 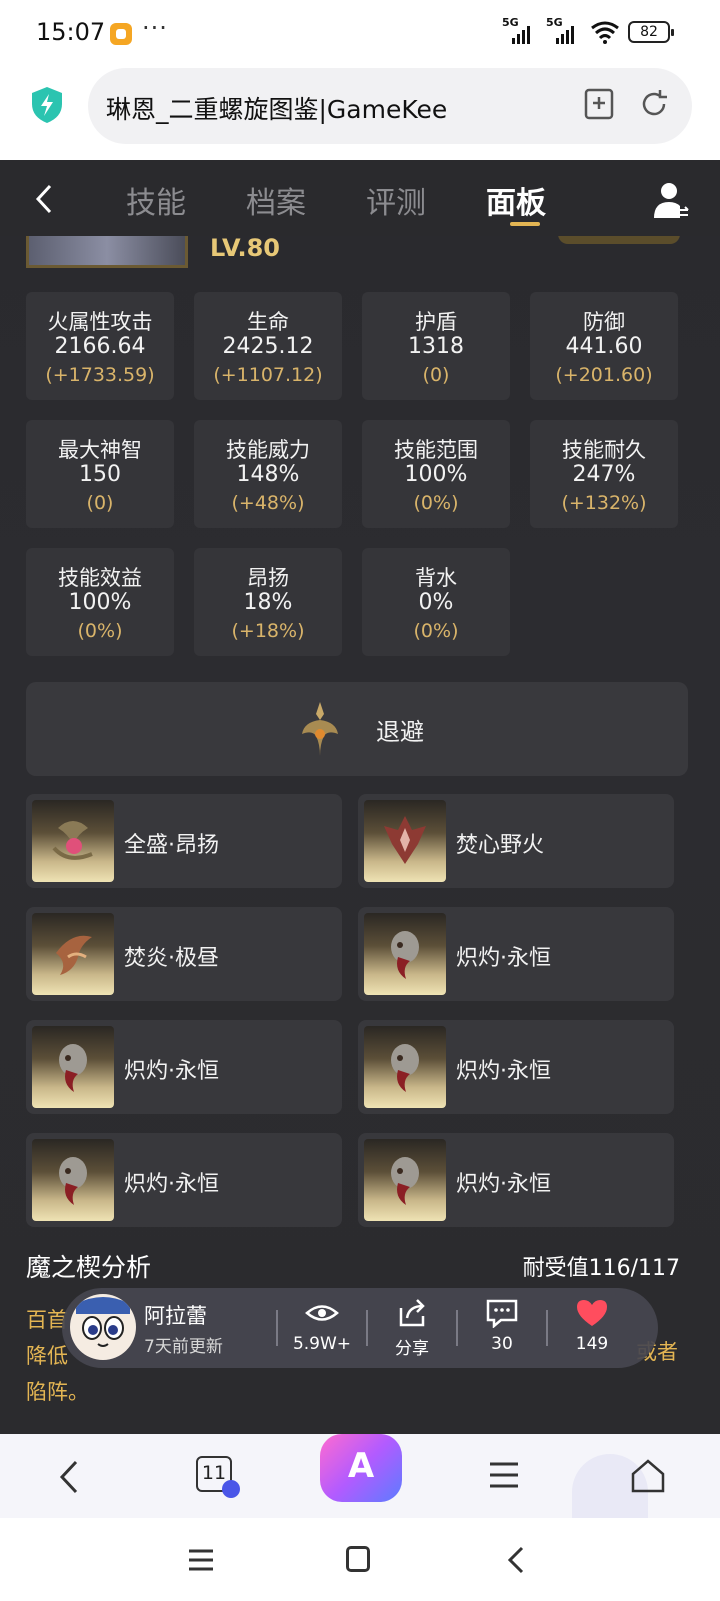 What do you see at coordinates (100, 474) in the screenshot?
I see `stat-value: 150` at bounding box center [100, 474].